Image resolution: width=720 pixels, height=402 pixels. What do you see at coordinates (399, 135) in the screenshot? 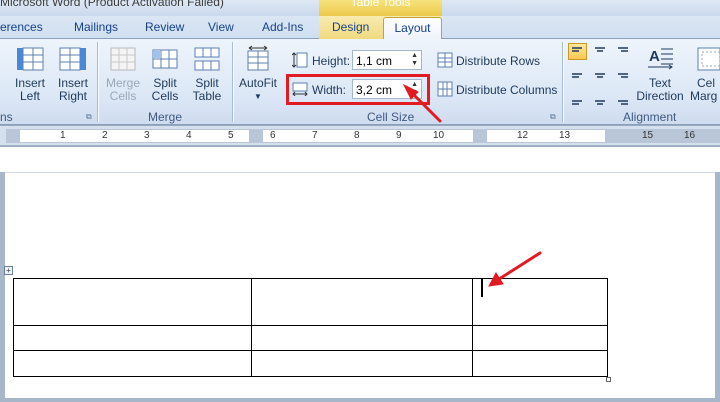
I see `ruler-number: 9` at bounding box center [399, 135].